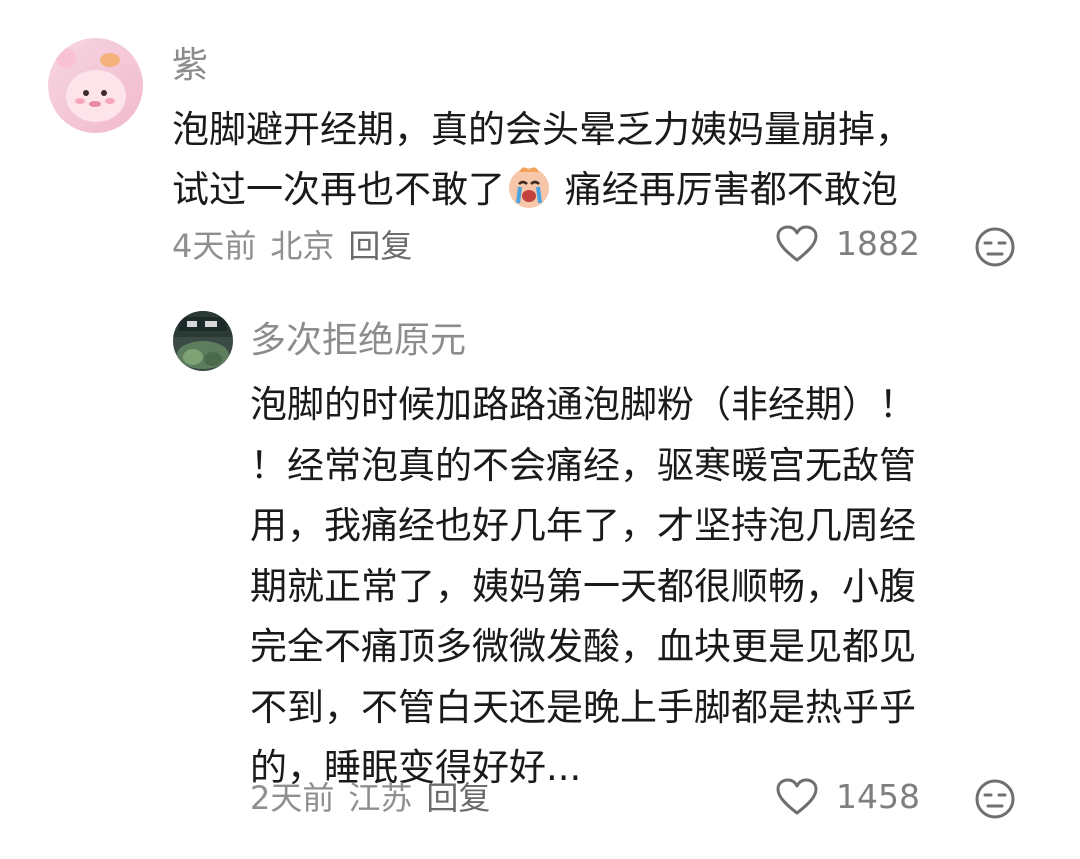  I want to click on username: 紫, so click(190, 66).